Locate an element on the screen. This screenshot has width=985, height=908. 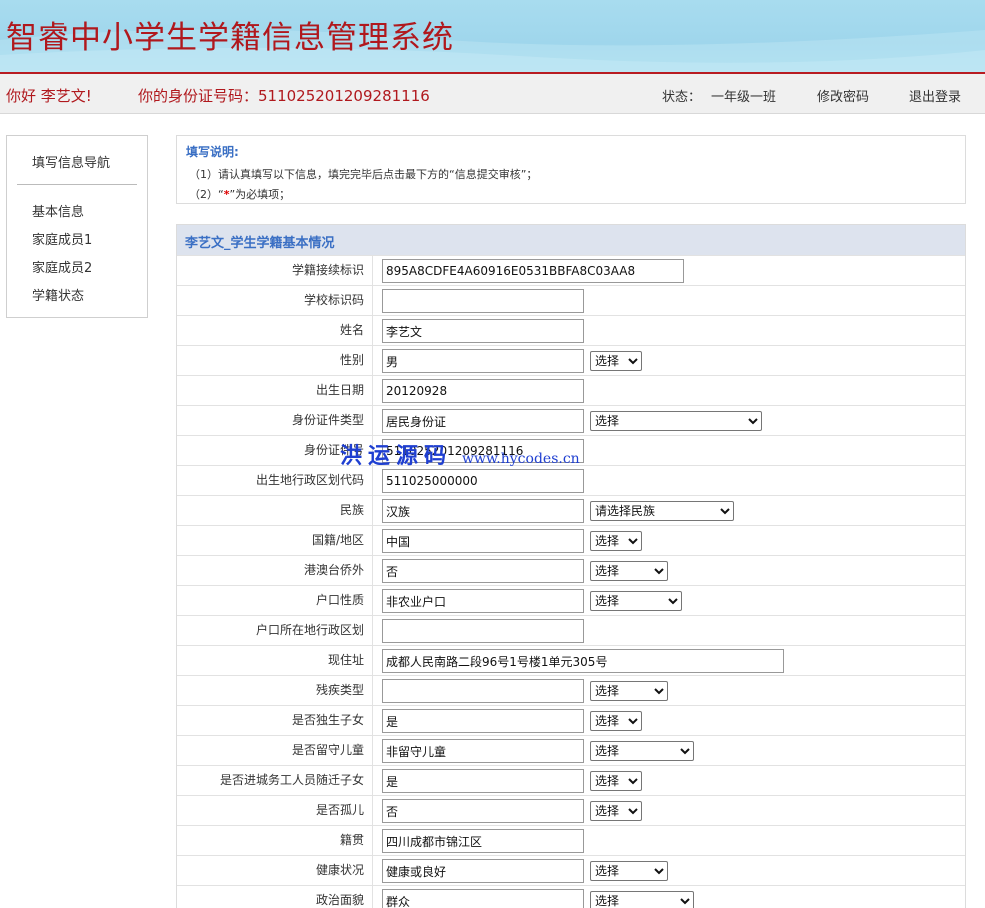
logout-link: 退出登录 is located at coordinates (935, 95).